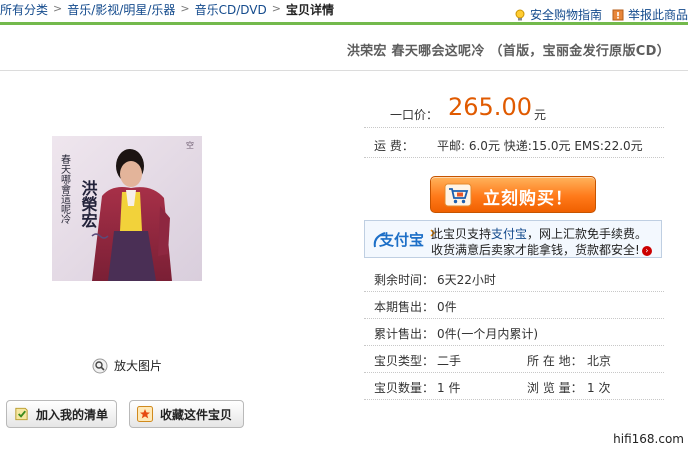 The height and width of the screenshot is (450, 688). What do you see at coordinates (65, 189) in the screenshot?
I see `album-cover-album-title: 春天哪會這呢冷` at bounding box center [65, 189].